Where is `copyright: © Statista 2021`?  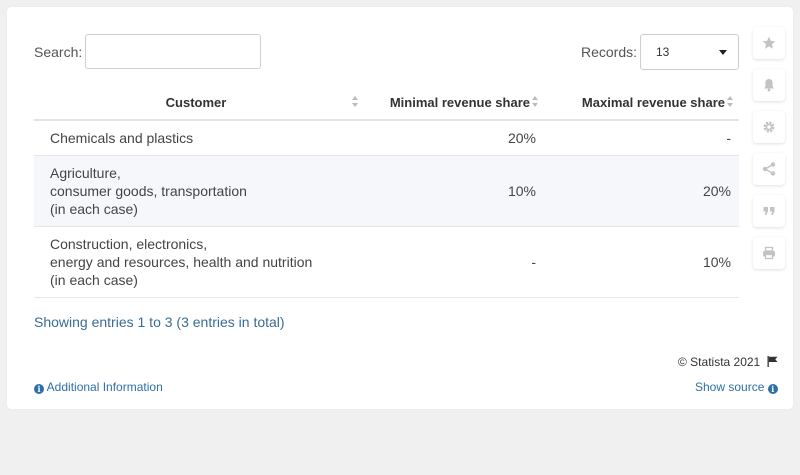
copyright: © Statista 2021 is located at coordinates (728, 362).